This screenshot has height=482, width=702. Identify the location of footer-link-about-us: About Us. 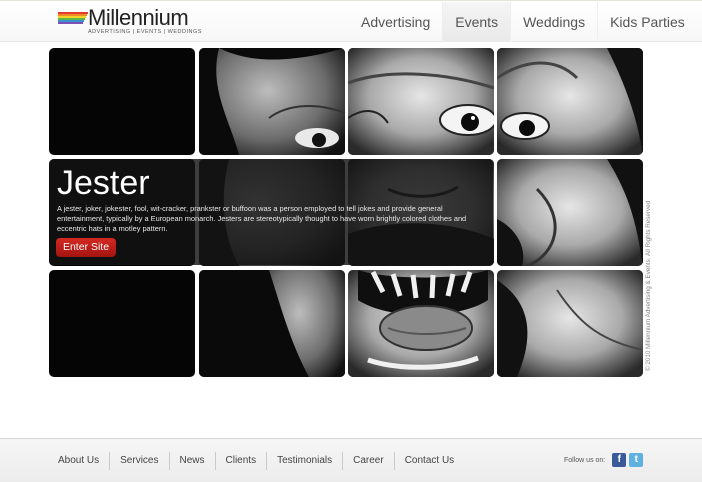
(79, 461).